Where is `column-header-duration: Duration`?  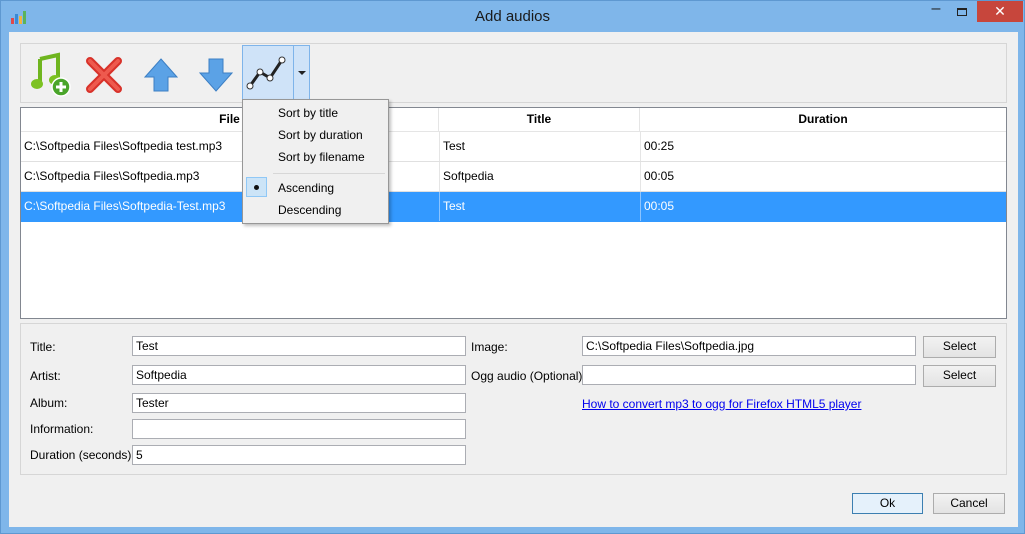 column-header-duration: Duration is located at coordinates (823, 120).